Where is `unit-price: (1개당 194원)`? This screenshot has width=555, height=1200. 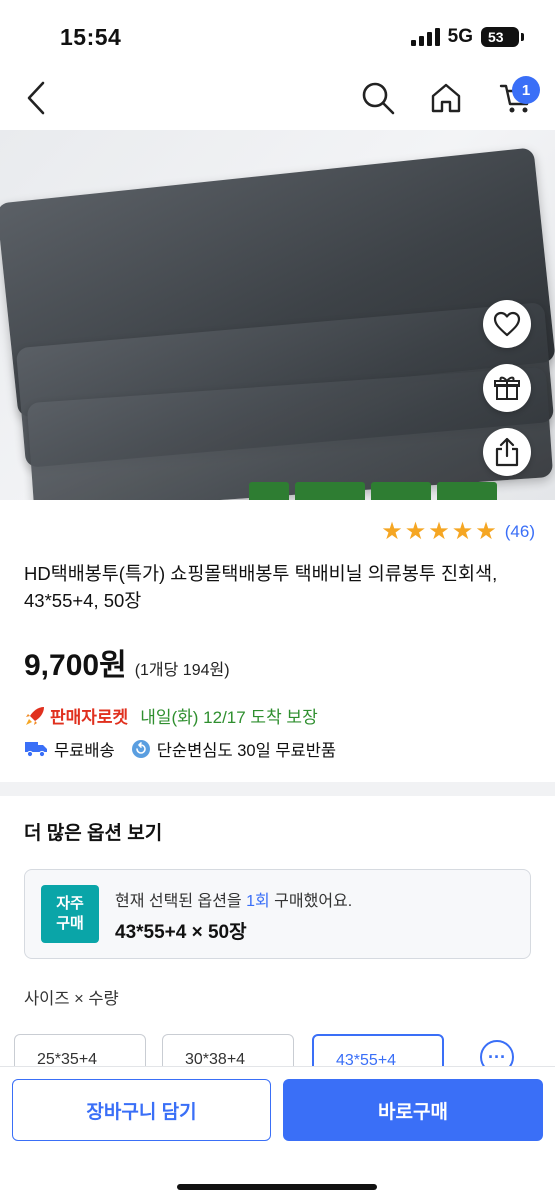 unit-price: (1개당 194원) is located at coordinates (182, 670).